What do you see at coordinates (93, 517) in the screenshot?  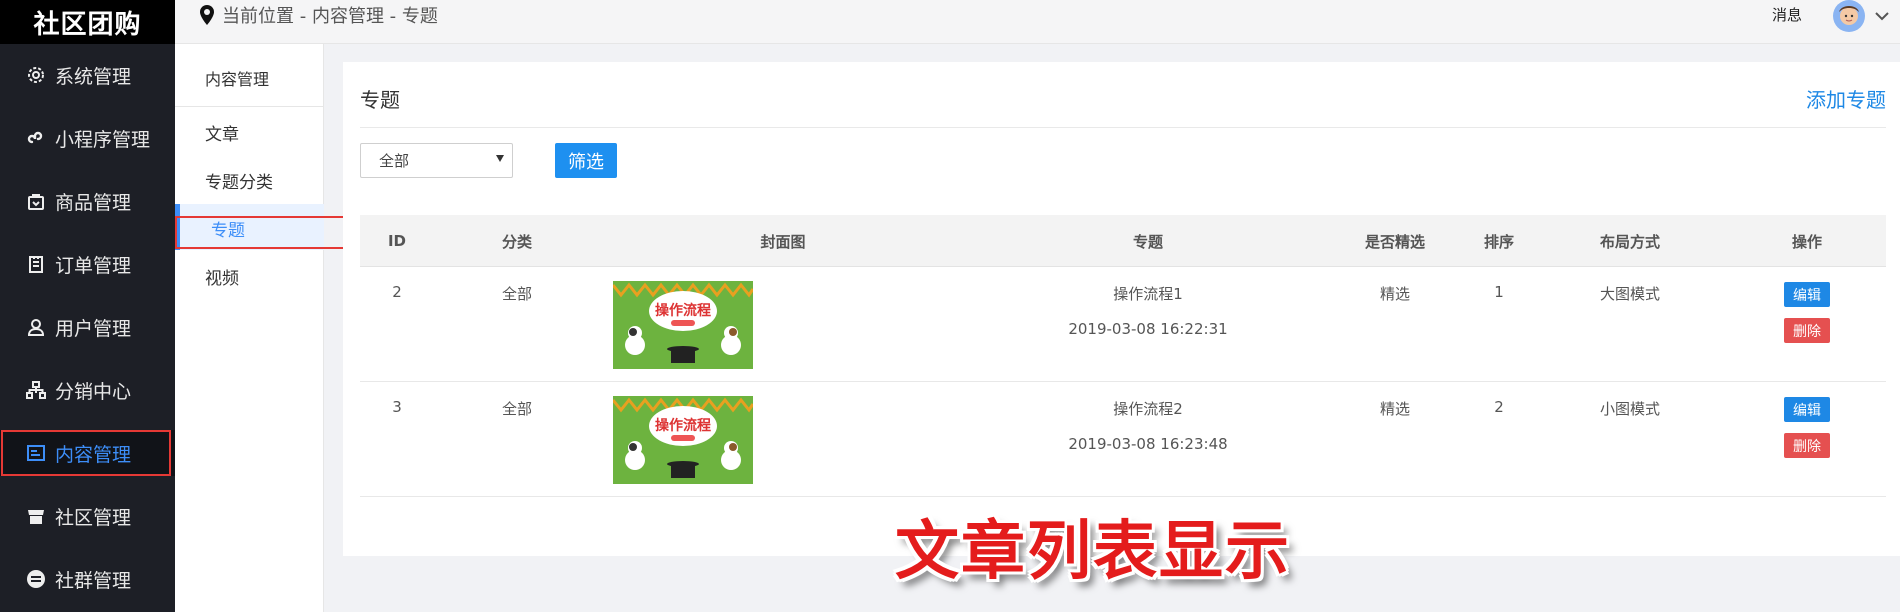 I see `sidebar-item-label: 社区管理` at bounding box center [93, 517].